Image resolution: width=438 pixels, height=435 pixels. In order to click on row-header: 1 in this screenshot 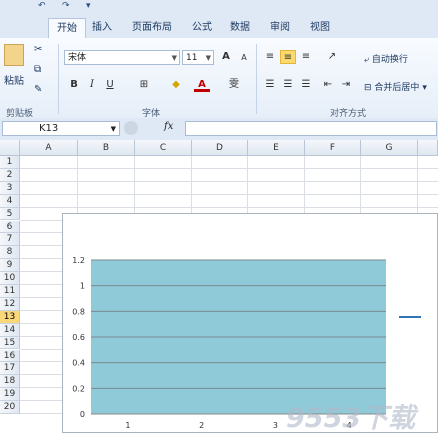, I will do `click(10, 162)`.